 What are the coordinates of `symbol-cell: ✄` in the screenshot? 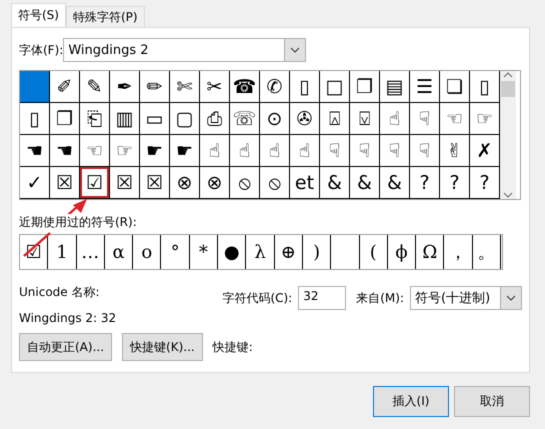 It's located at (185, 87).